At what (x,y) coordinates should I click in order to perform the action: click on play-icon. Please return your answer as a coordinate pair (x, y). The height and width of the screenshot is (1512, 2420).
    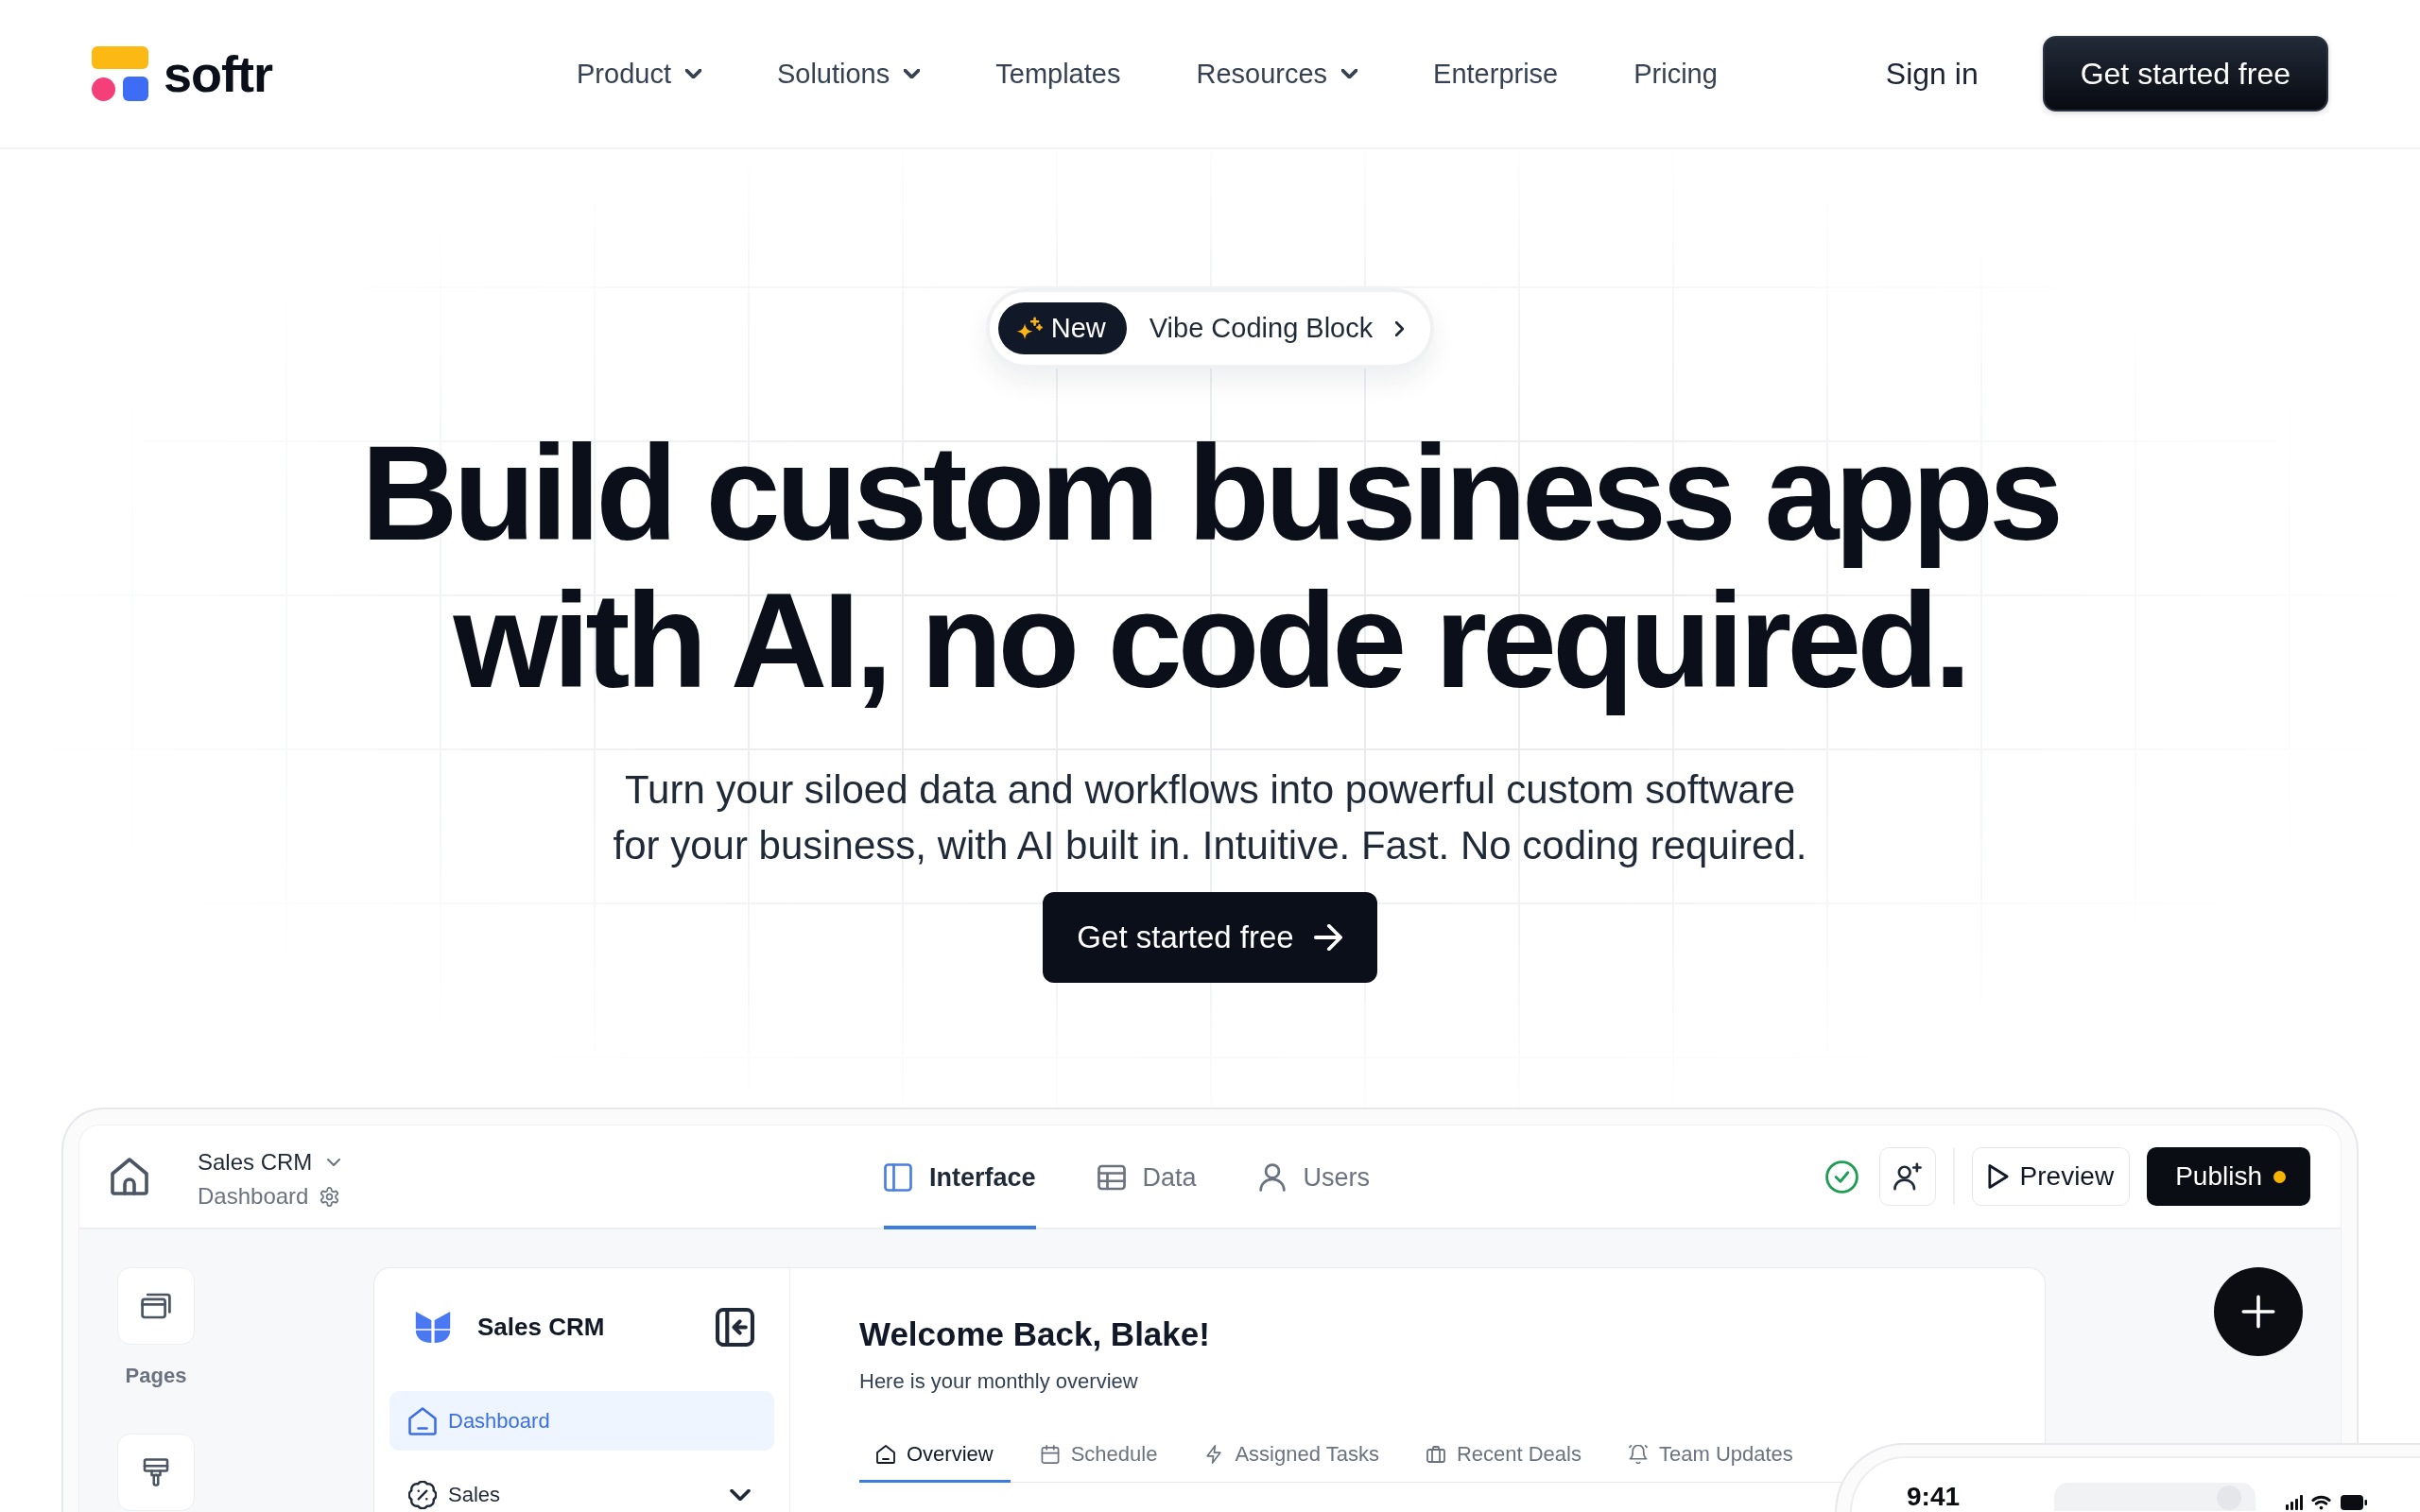
    Looking at the image, I should click on (1998, 1176).